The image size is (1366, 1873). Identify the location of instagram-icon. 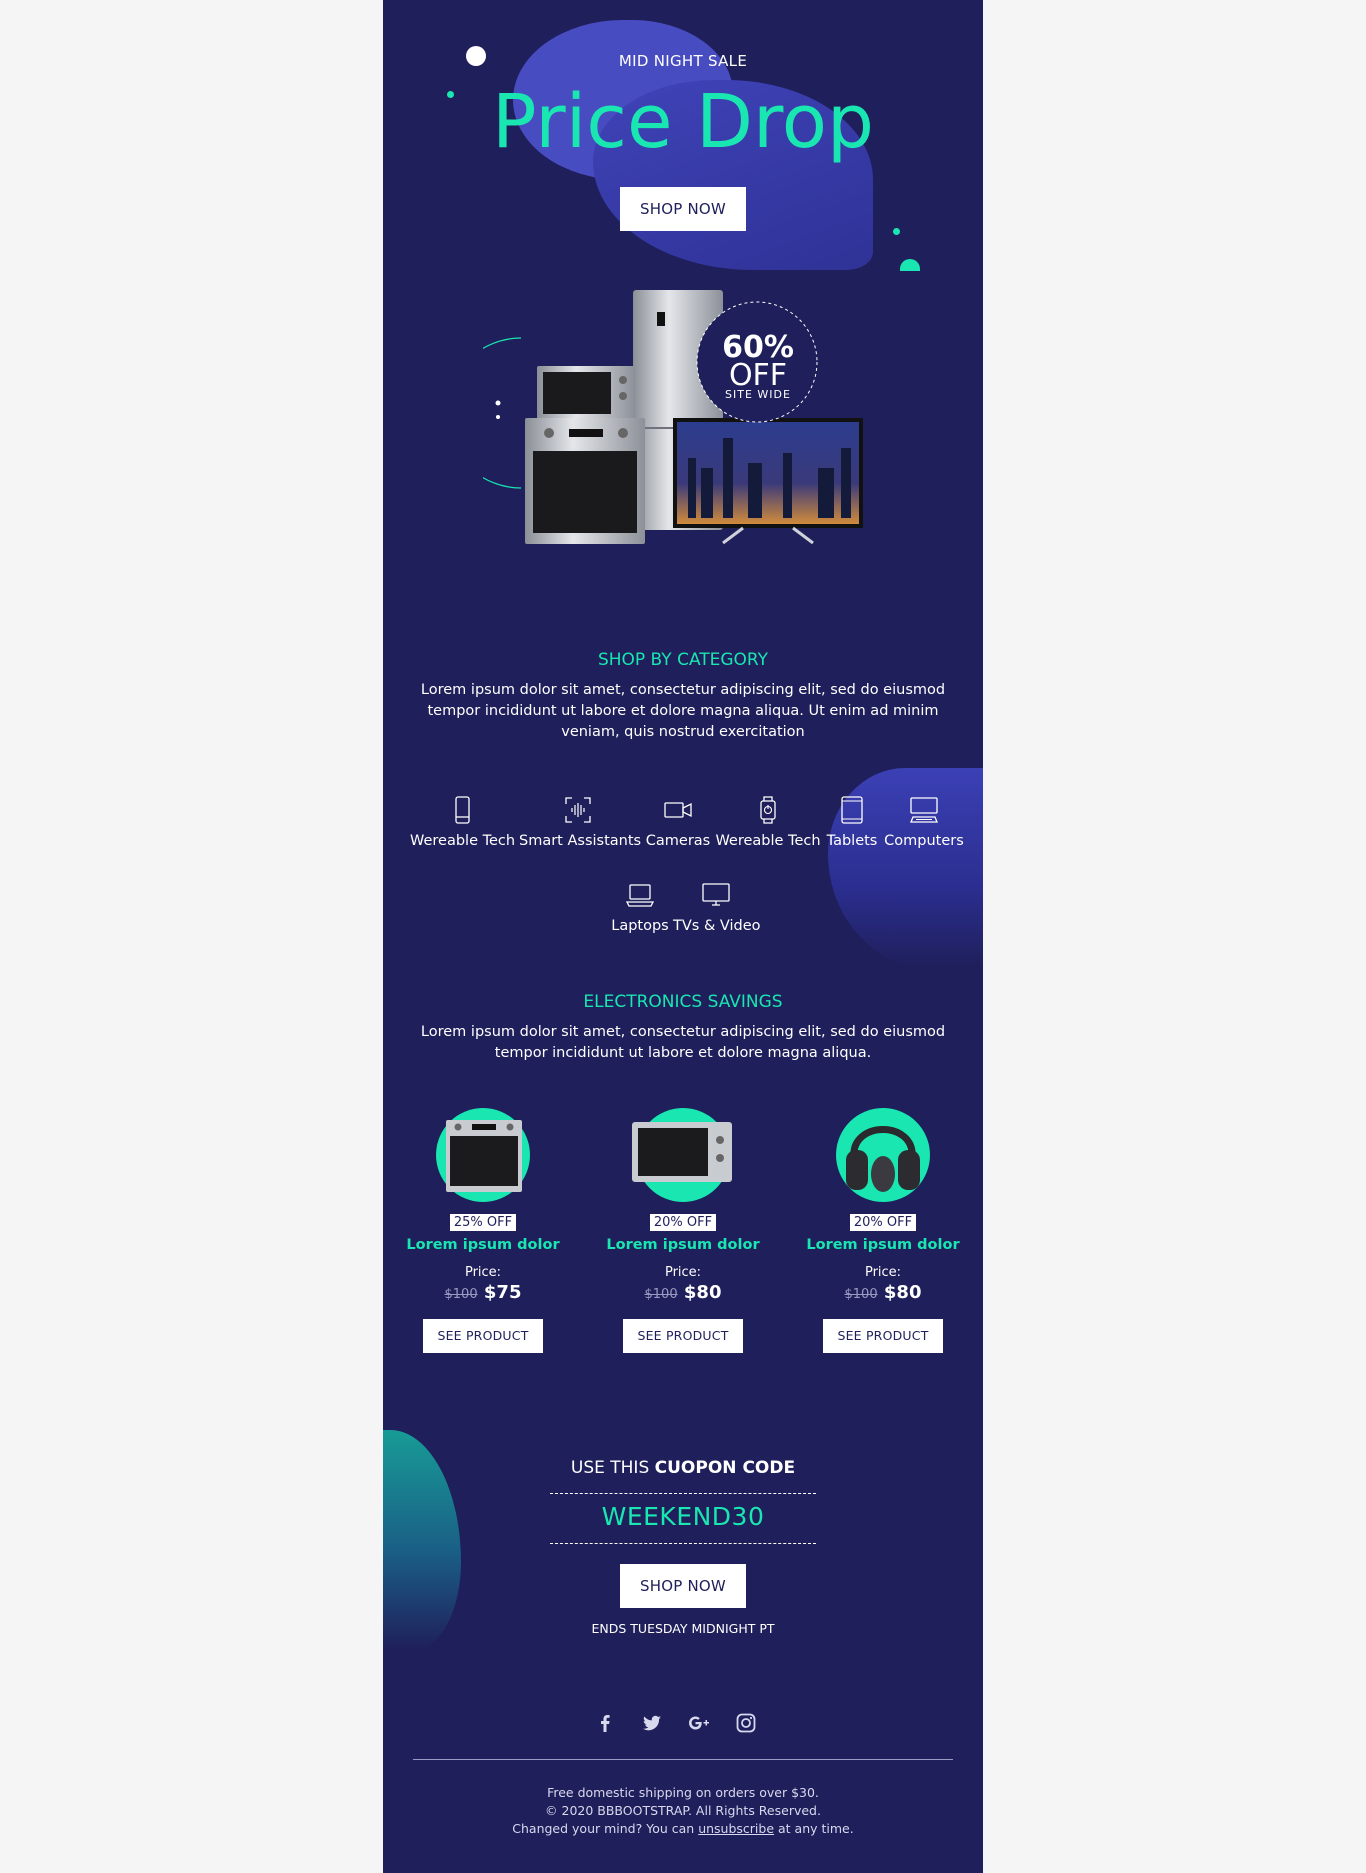
(746, 1723).